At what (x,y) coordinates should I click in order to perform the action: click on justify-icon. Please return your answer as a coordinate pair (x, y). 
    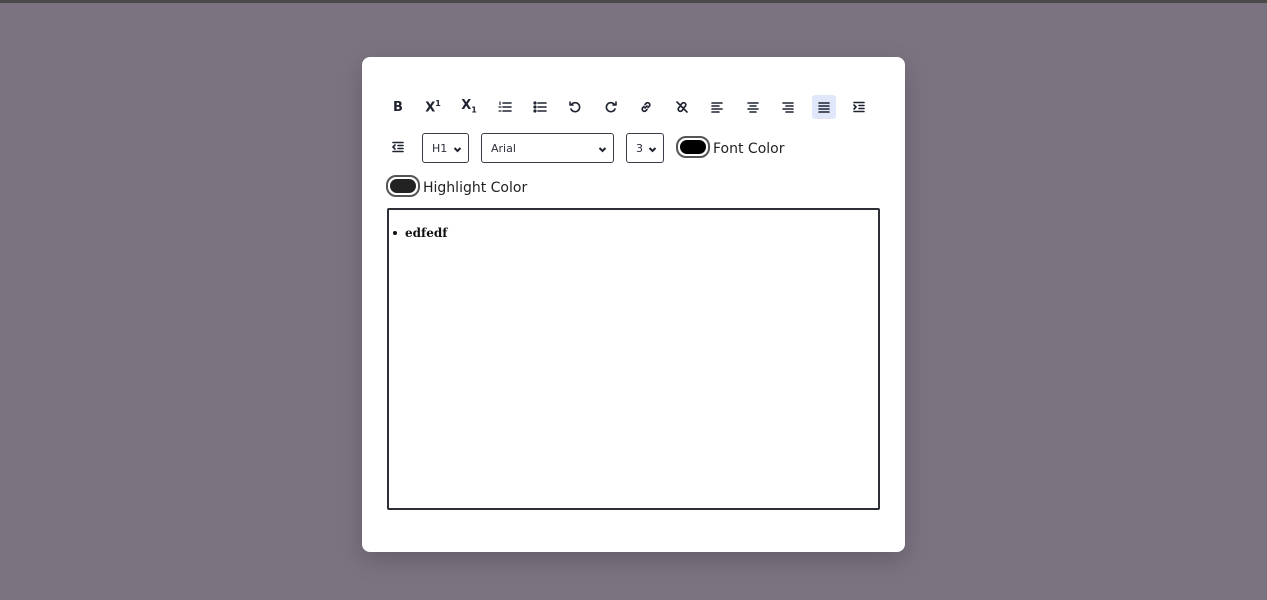
    Looking at the image, I should click on (824, 107).